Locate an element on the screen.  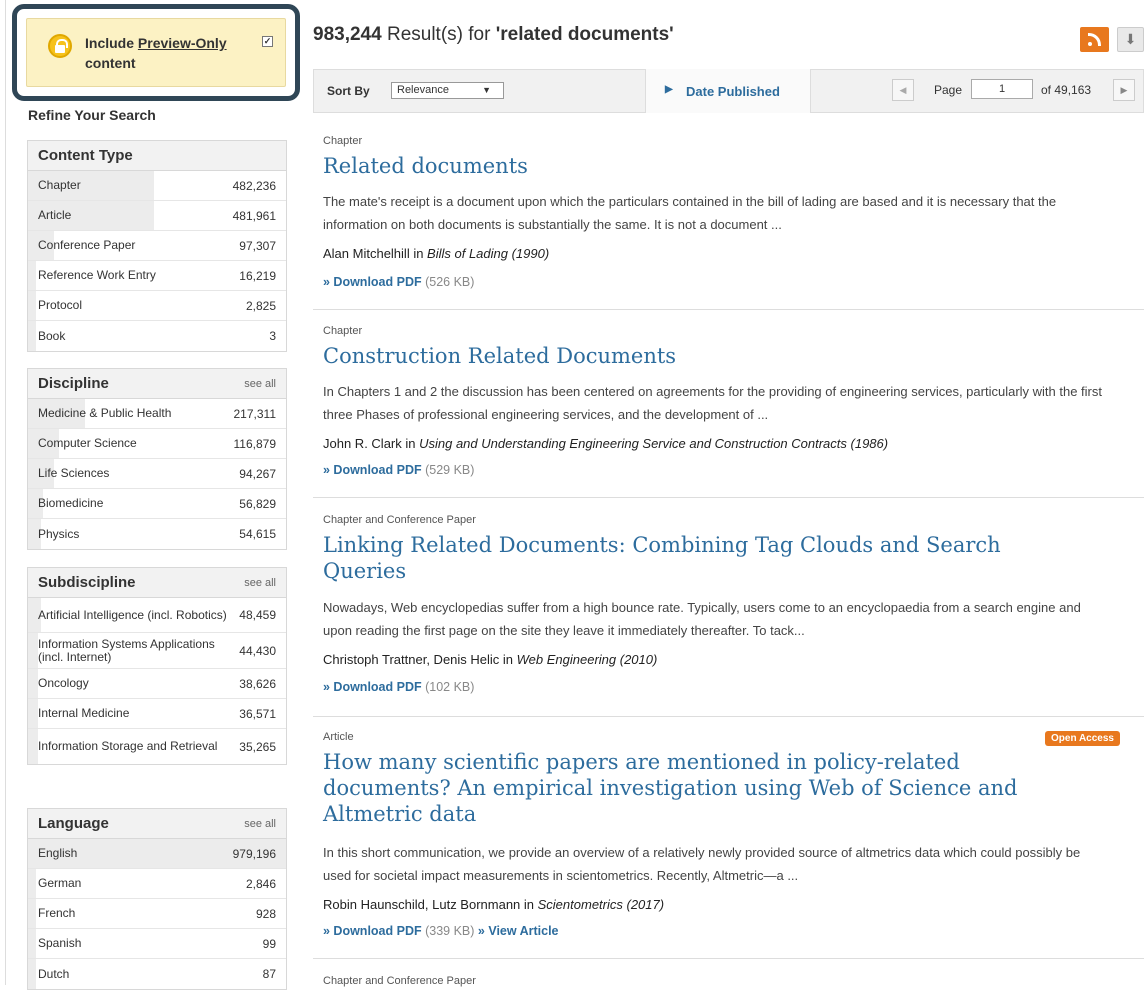
facet-item: Protocol 2,825 is located at coordinates (157, 306).